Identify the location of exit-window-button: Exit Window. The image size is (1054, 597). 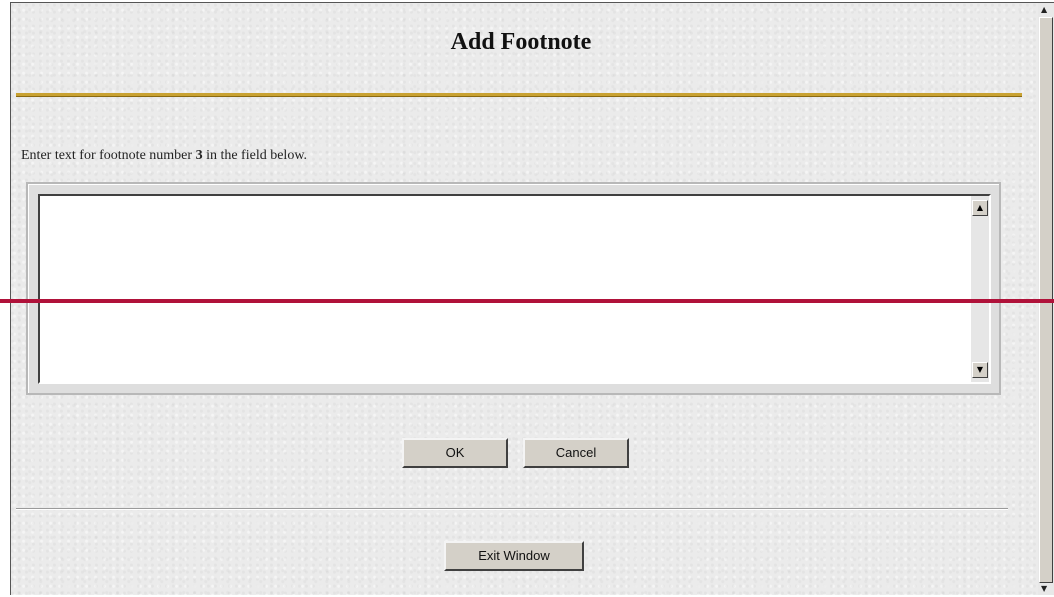
(514, 556).